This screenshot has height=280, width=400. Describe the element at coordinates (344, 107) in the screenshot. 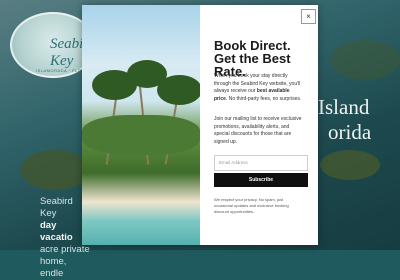

I see `hero-title-line: Island` at that location.